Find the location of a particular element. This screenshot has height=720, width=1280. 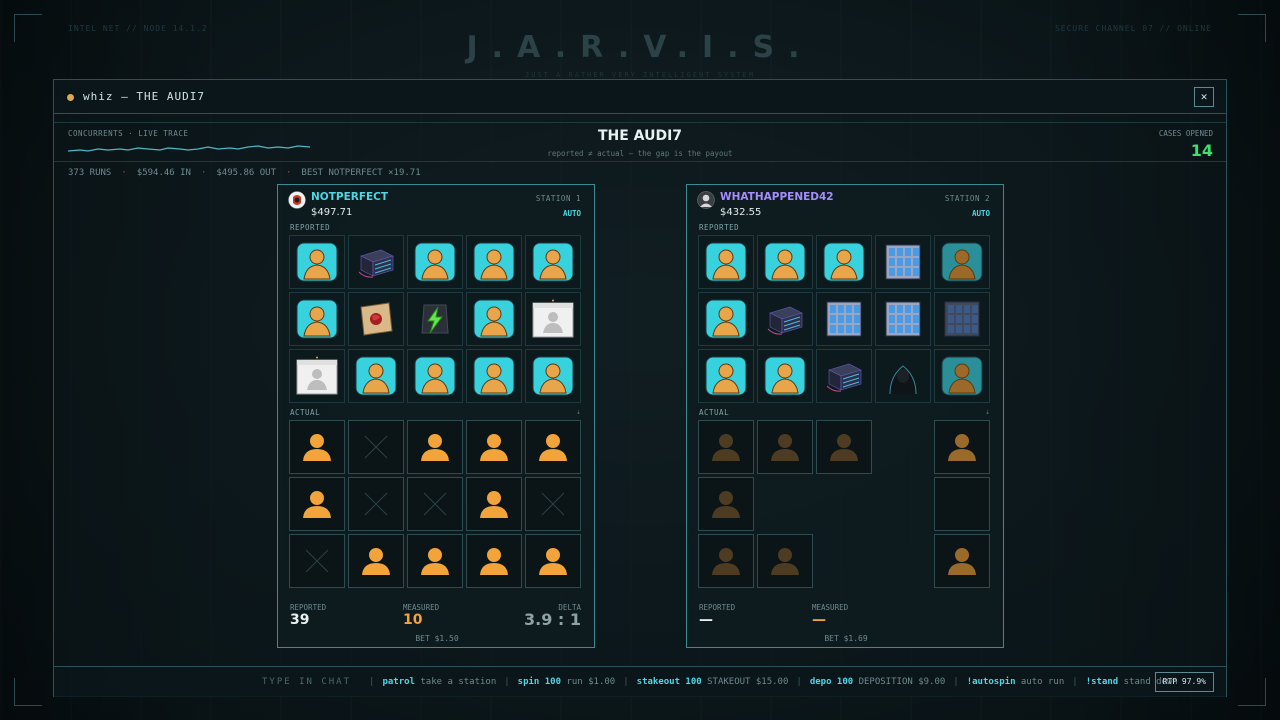

station-label: STATION 1 is located at coordinates (558, 198).